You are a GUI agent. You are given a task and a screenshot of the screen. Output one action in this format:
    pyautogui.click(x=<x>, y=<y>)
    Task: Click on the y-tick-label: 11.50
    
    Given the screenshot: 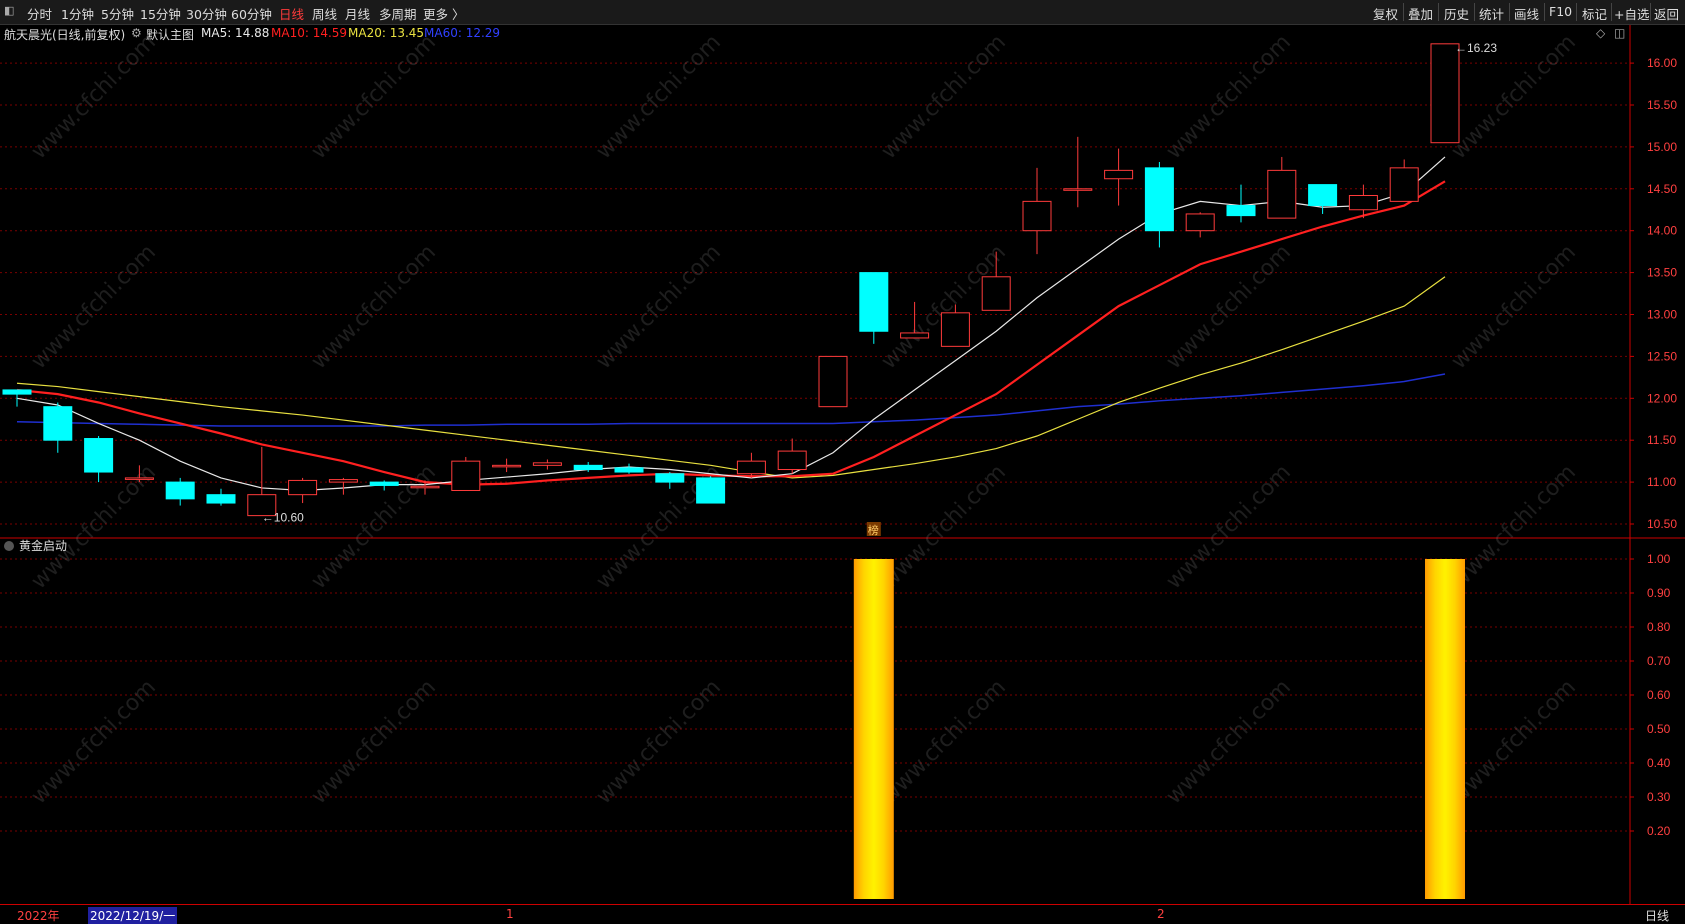 What is the action you would take?
    pyautogui.click(x=1661, y=440)
    